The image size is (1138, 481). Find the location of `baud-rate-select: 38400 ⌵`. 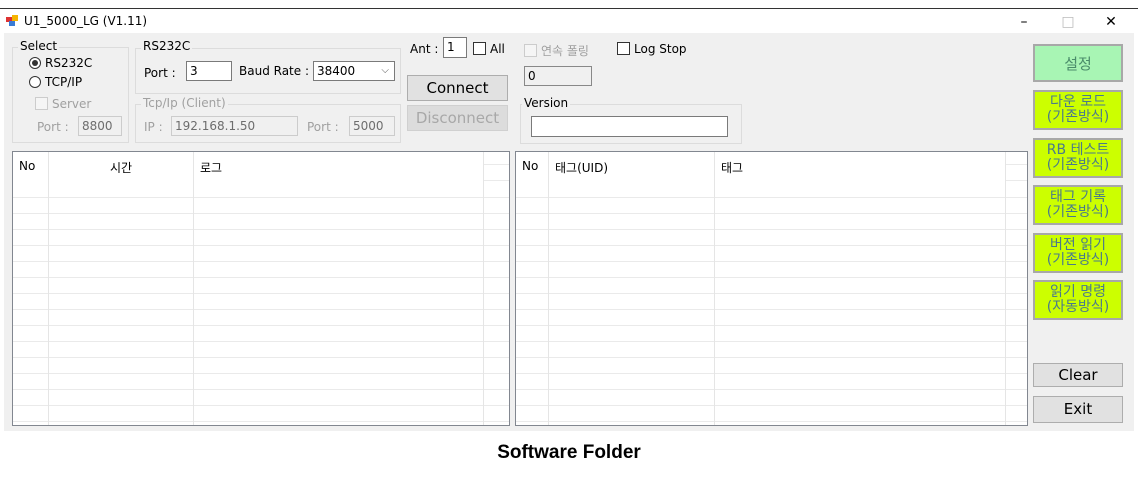

baud-rate-select: 38400 ⌵ is located at coordinates (354, 71).